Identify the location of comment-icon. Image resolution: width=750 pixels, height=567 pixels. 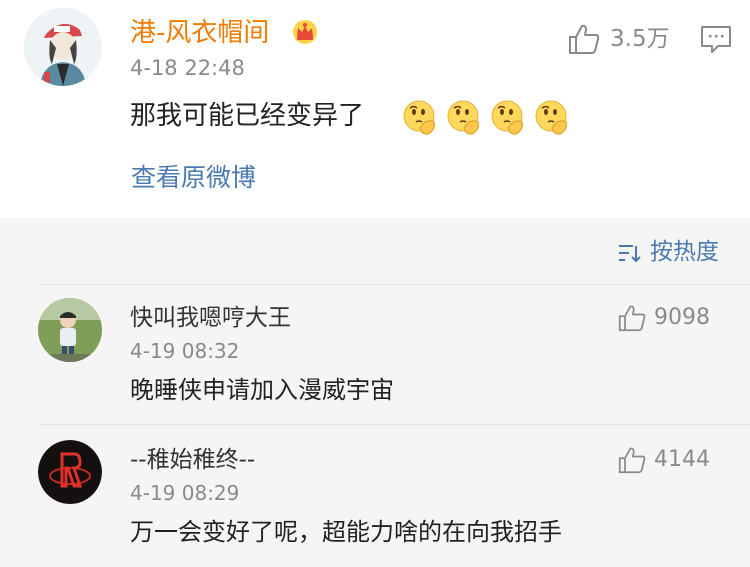
(716, 39).